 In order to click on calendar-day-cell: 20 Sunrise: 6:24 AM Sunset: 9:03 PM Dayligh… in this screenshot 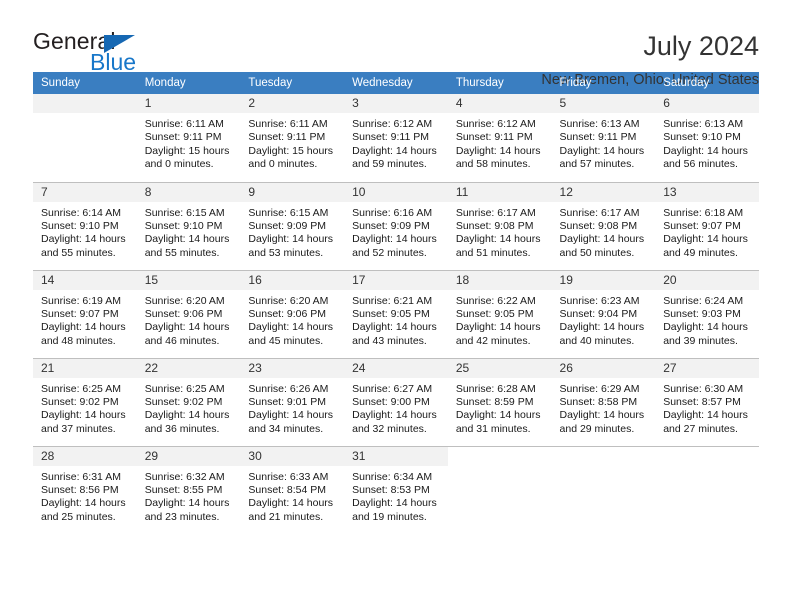, I will do `click(707, 313)`.